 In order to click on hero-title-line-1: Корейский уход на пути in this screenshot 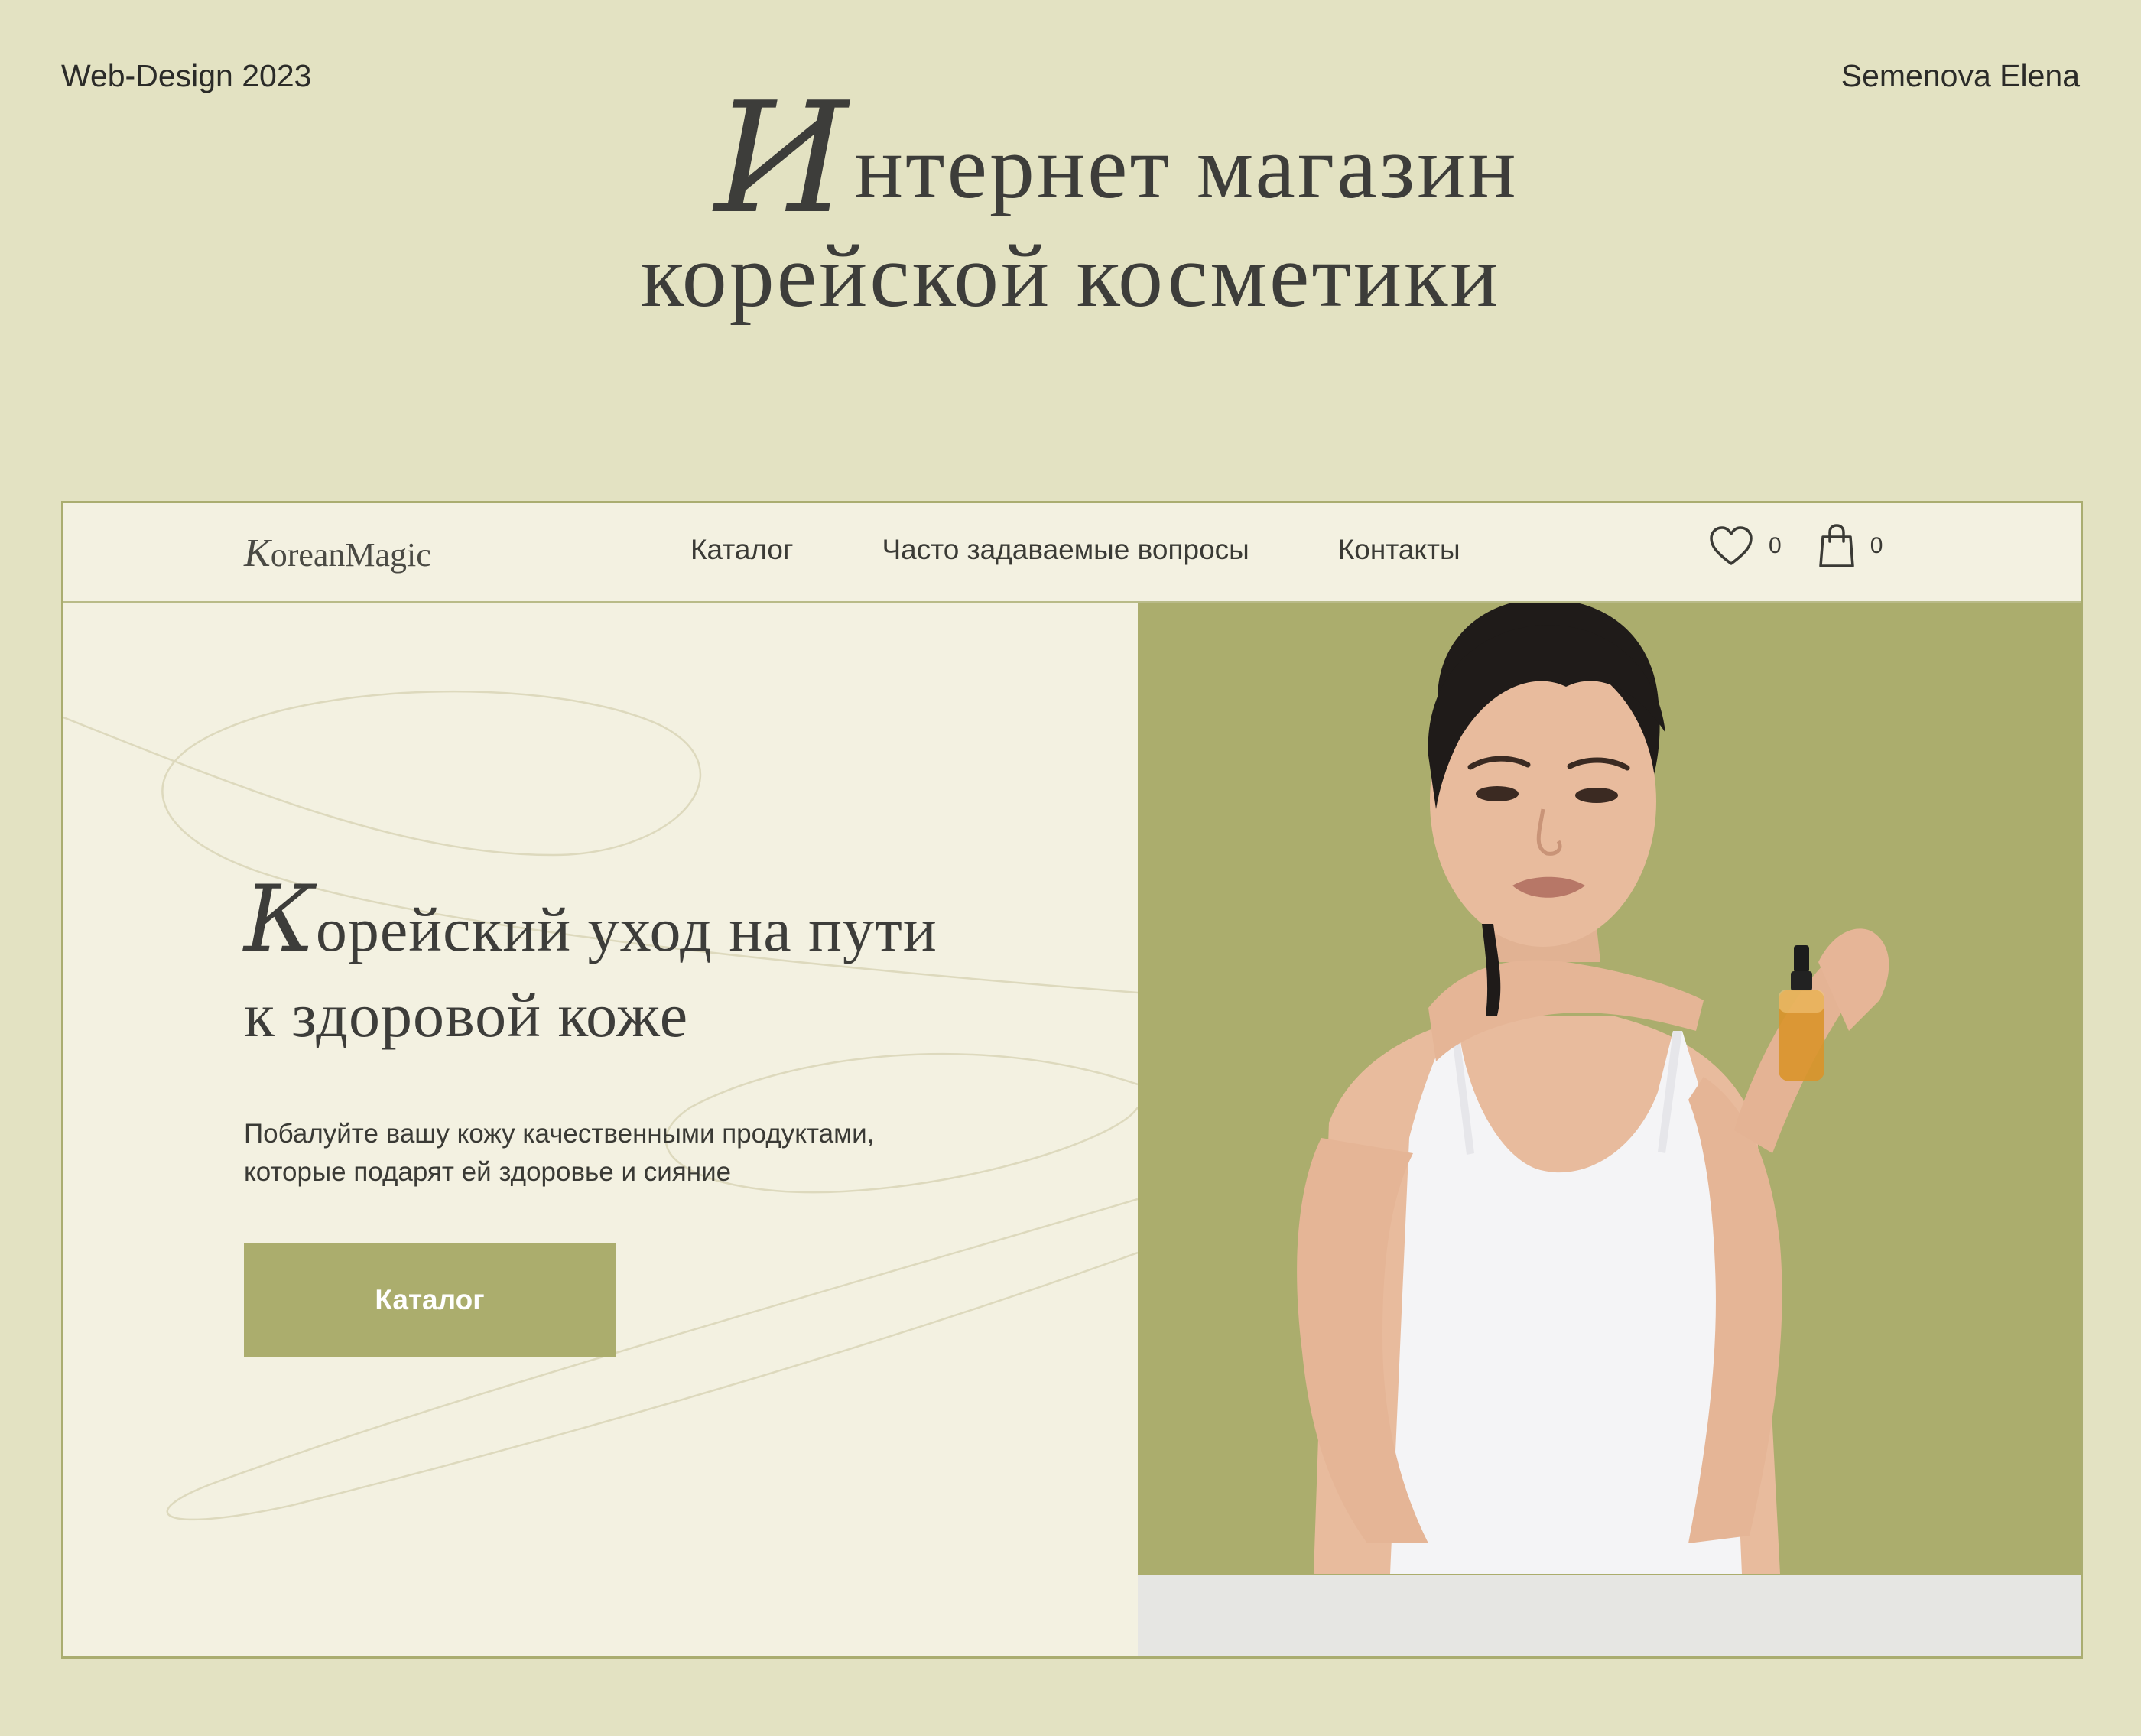, I will do `click(687, 923)`.